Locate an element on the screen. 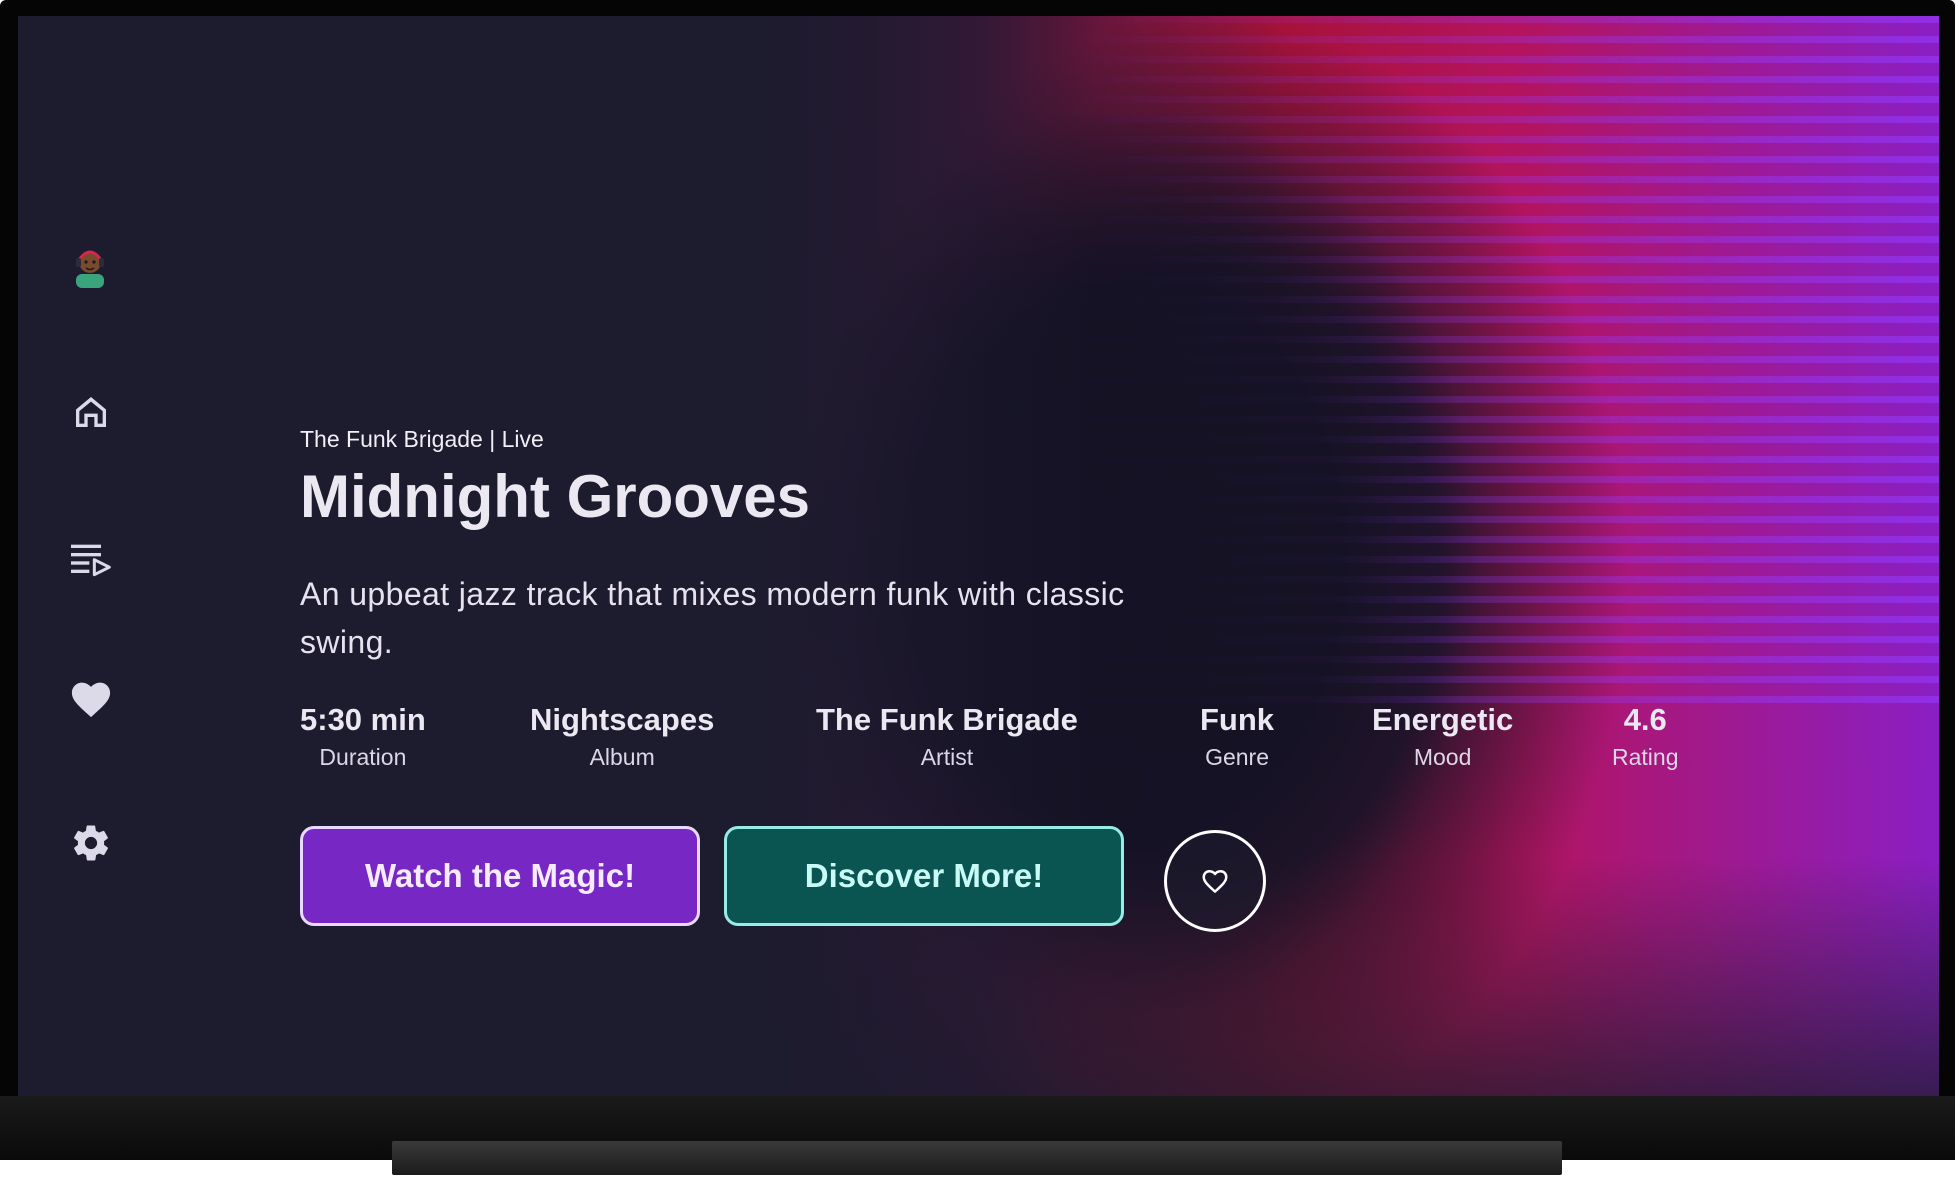  nav-favorites is located at coordinates (91, 699).